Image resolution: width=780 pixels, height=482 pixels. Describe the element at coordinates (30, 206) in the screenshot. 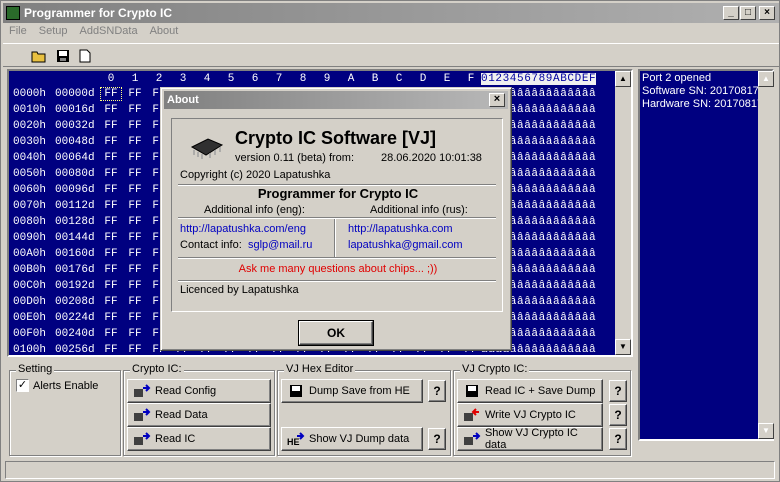

I see `hex-row-address: 0070h` at that location.